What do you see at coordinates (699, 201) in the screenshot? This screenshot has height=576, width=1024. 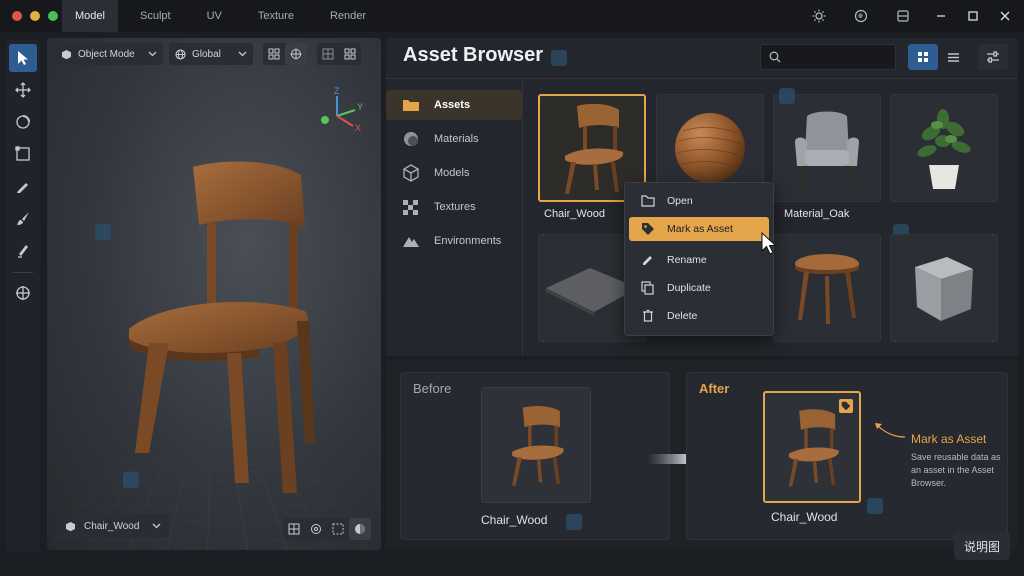 I see `menu-item-open: Open` at bounding box center [699, 201].